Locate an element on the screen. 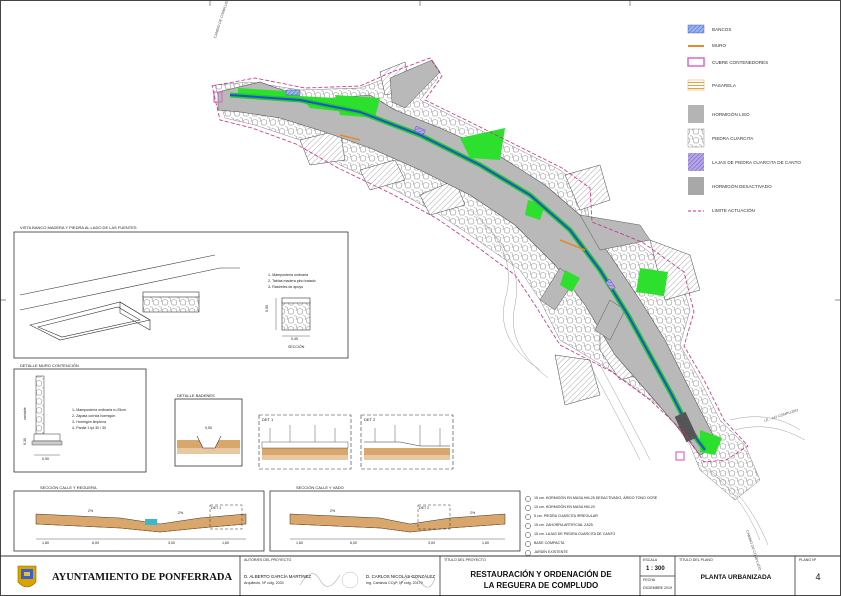 This screenshot has height=596, width=841. scale-label: ESCALA is located at coordinates (650, 560).